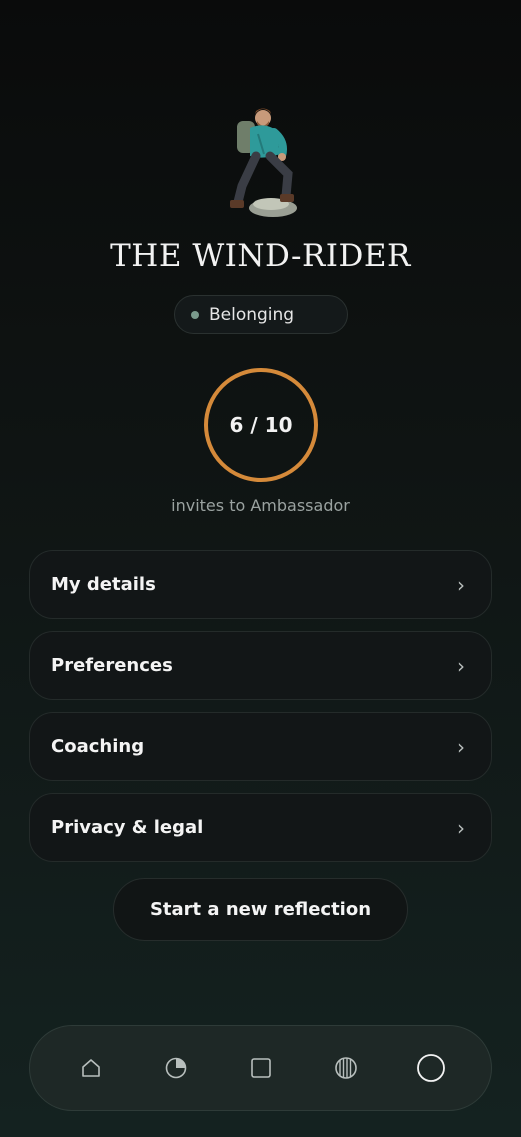 The width and height of the screenshot is (521, 1137). Describe the element at coordinates (260, 665) in the screenshot. I see `menu-item-preferences: Preferences ›` at that location.